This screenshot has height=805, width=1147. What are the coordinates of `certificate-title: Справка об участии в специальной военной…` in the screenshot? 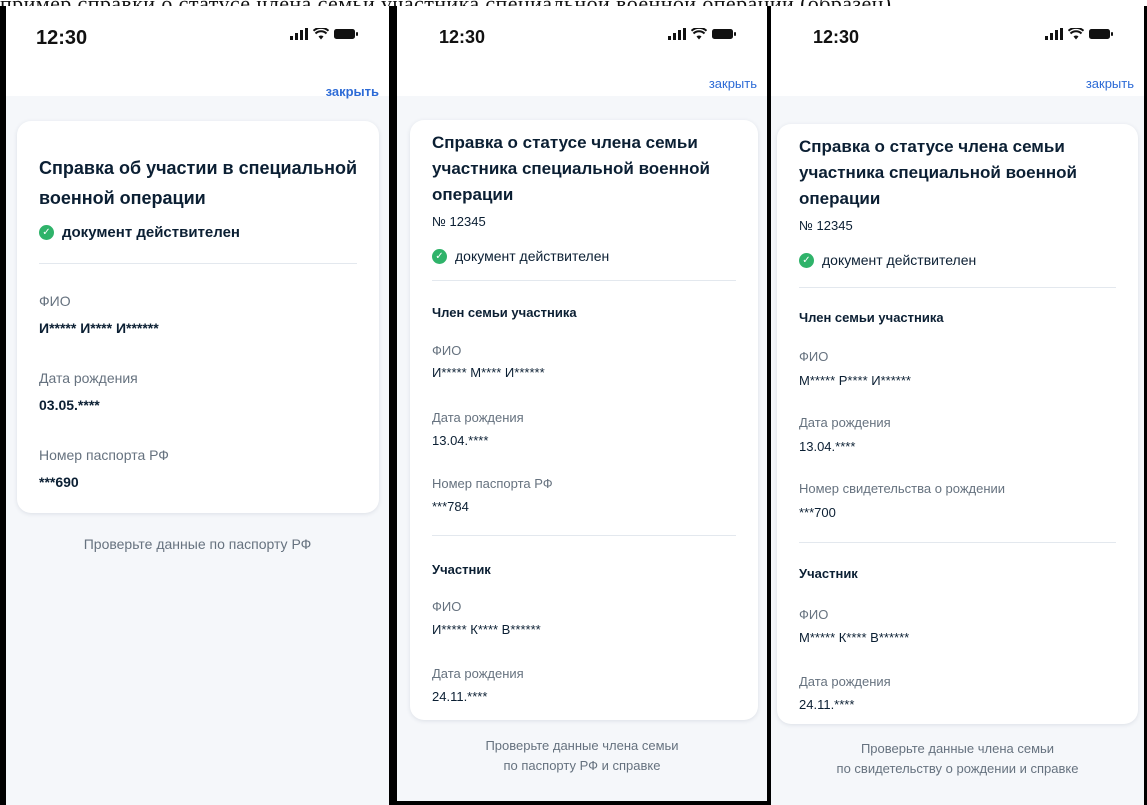 It's located at (198, 183).